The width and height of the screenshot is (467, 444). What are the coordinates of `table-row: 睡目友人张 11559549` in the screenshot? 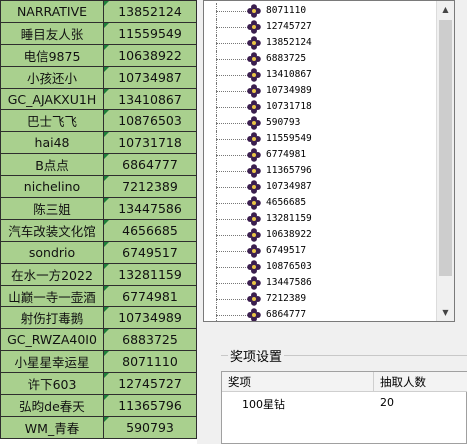 It's located at (98, 33).